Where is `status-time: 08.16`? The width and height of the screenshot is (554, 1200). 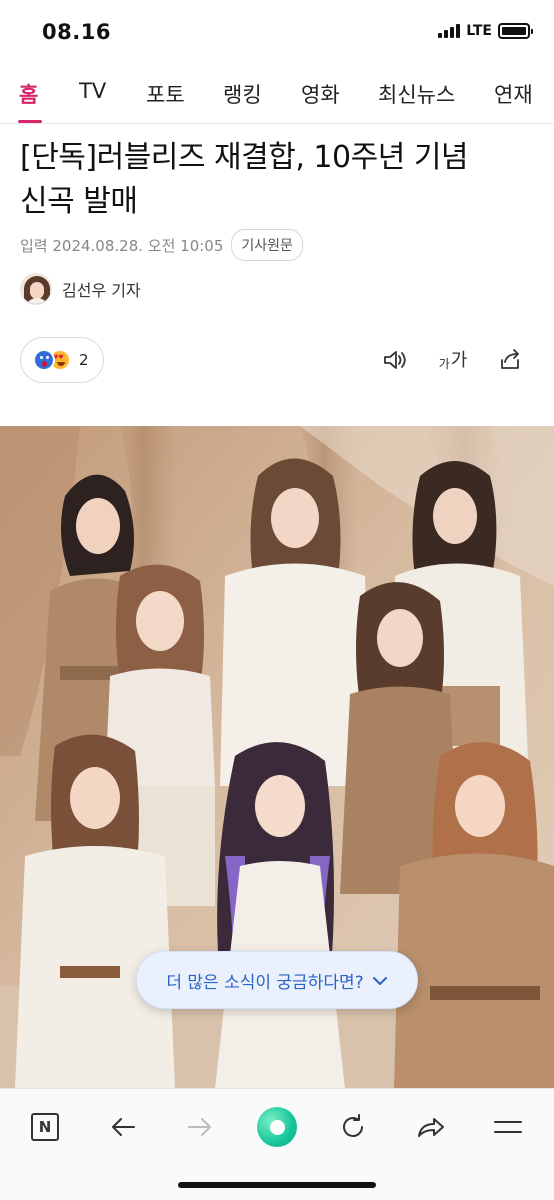
status-time: 08.16 is located at coordinates (76, 32).